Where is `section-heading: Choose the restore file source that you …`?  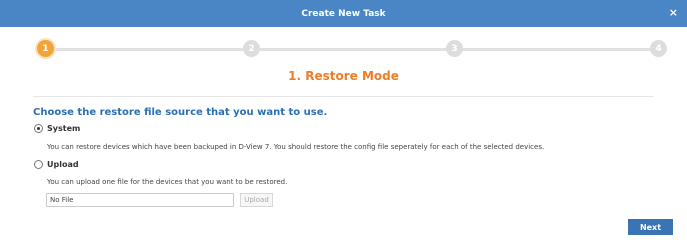 section-heading: Choose the restore file source that you … is located at coordinates (180, 112).